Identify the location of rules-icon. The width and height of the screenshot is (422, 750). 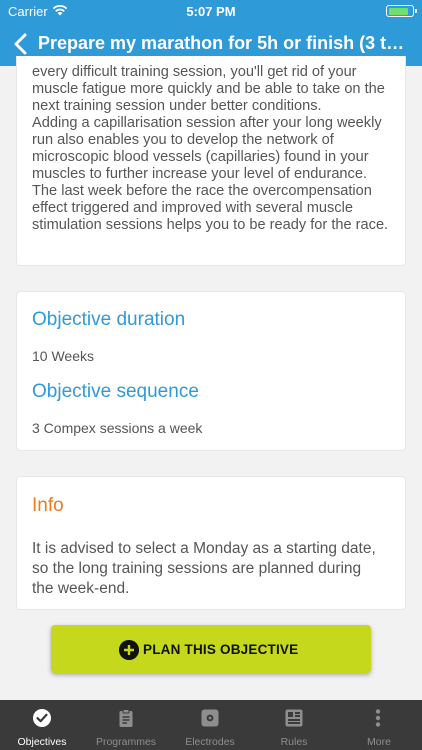
(294, 718).